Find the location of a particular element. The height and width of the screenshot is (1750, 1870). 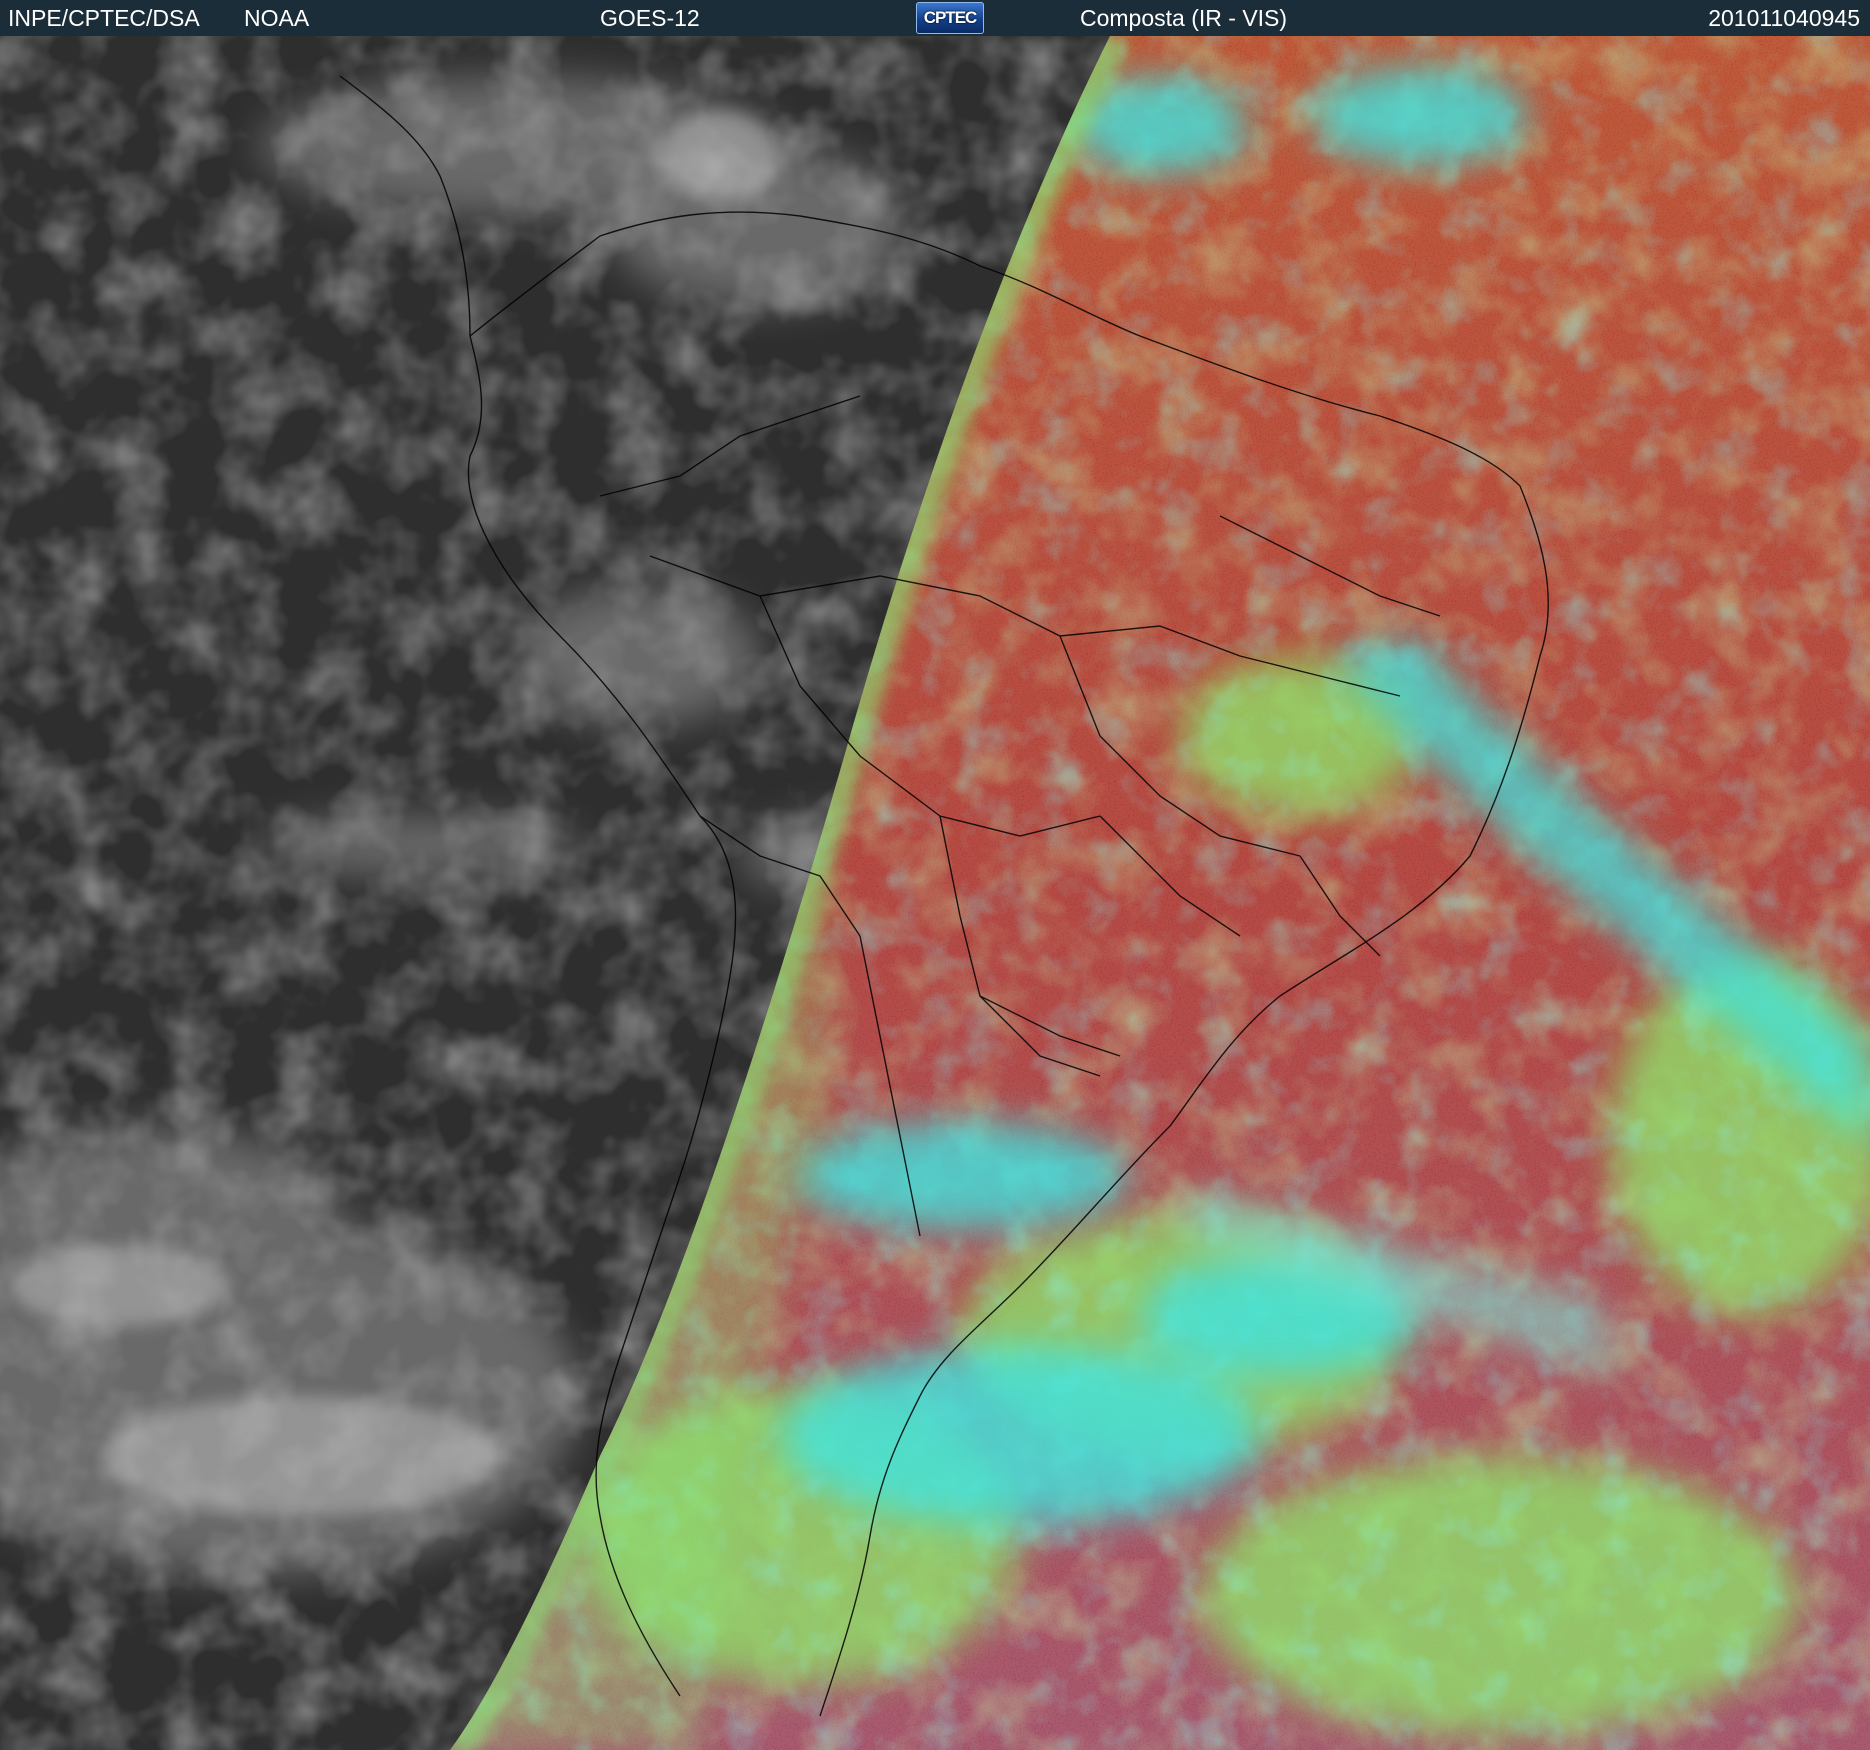

organization-label: INPE/CPTEC/DSA is located at coordinates (104, 18).